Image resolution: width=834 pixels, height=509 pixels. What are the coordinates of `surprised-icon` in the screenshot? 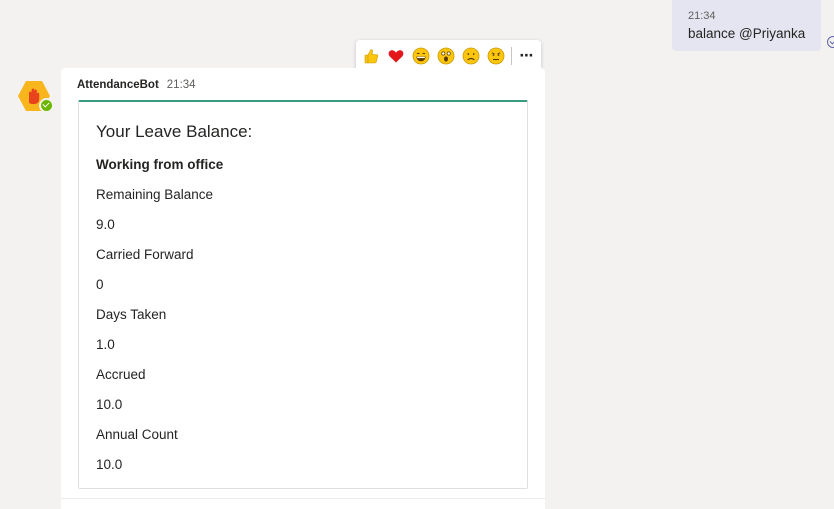 It's located at (446, 56).